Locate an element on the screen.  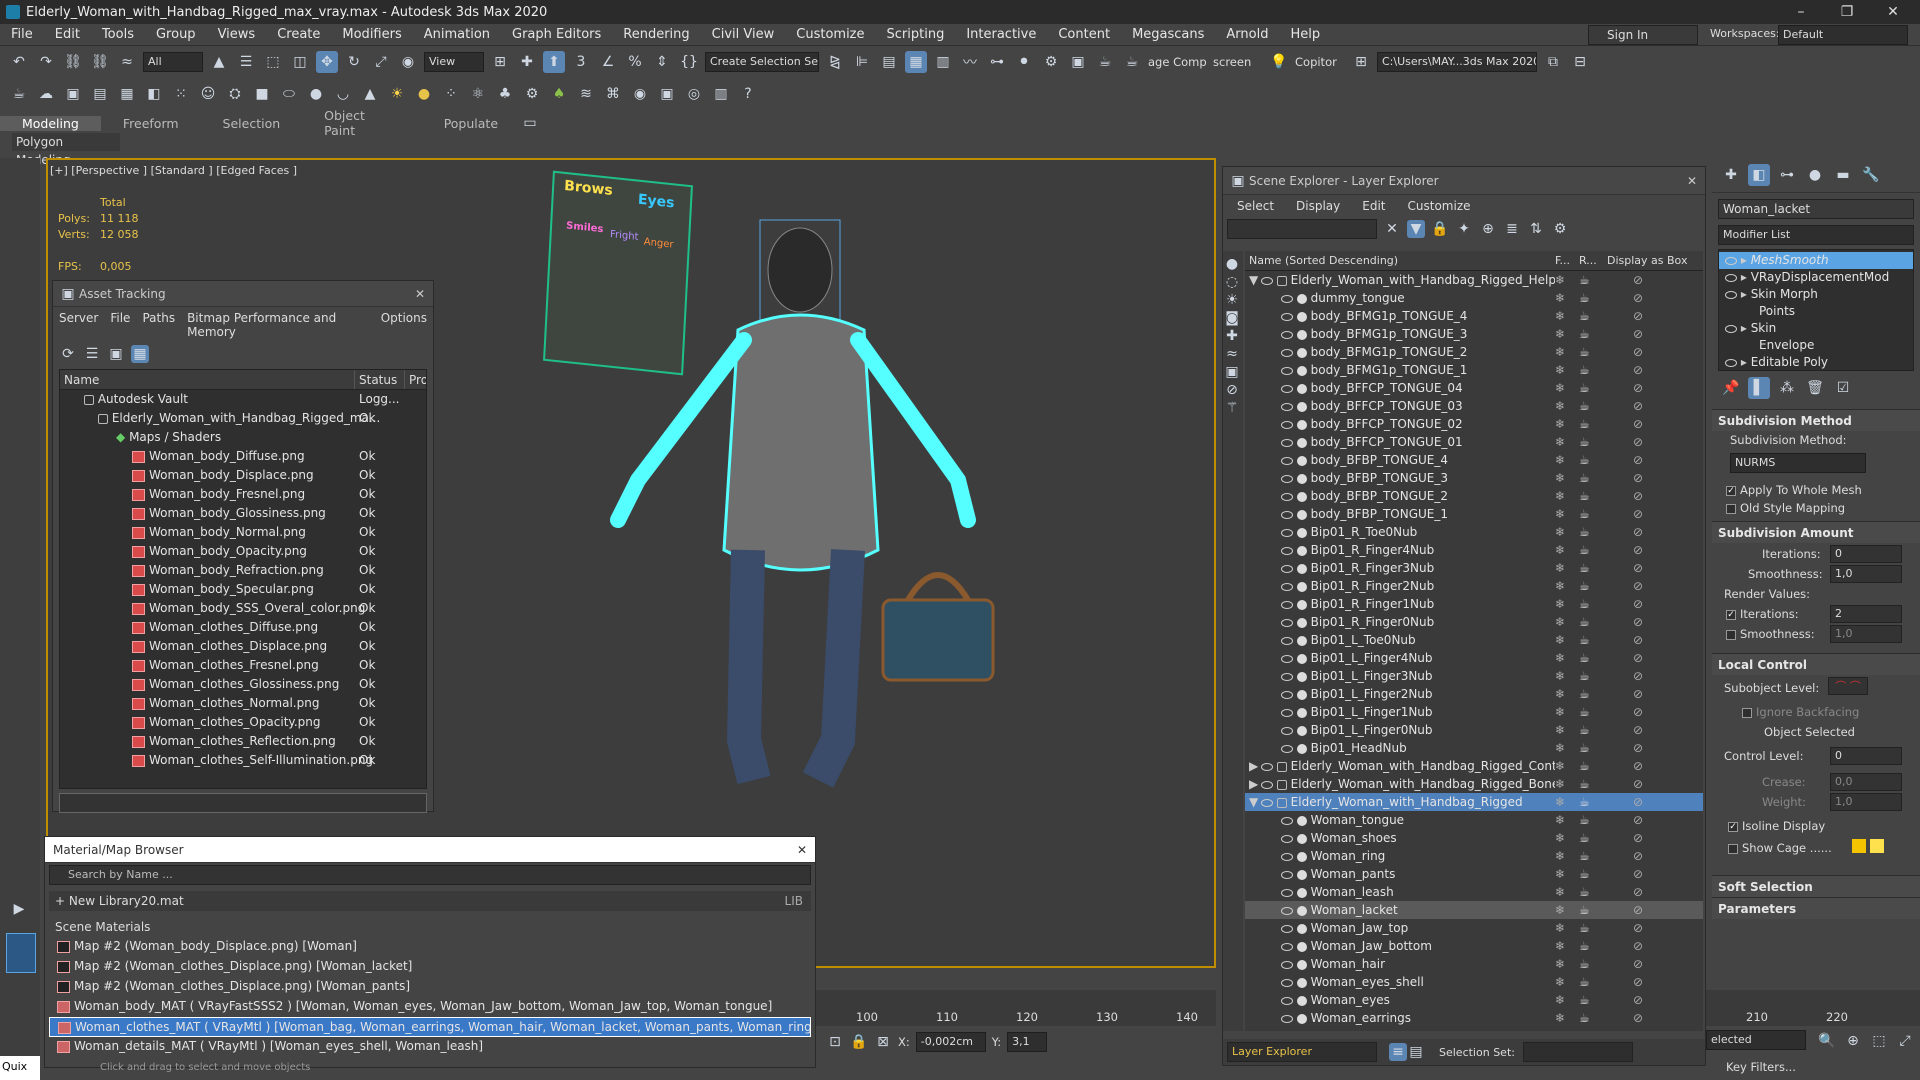
layer-manager-icon: ▤ is located at coordinates (1416, 1052).